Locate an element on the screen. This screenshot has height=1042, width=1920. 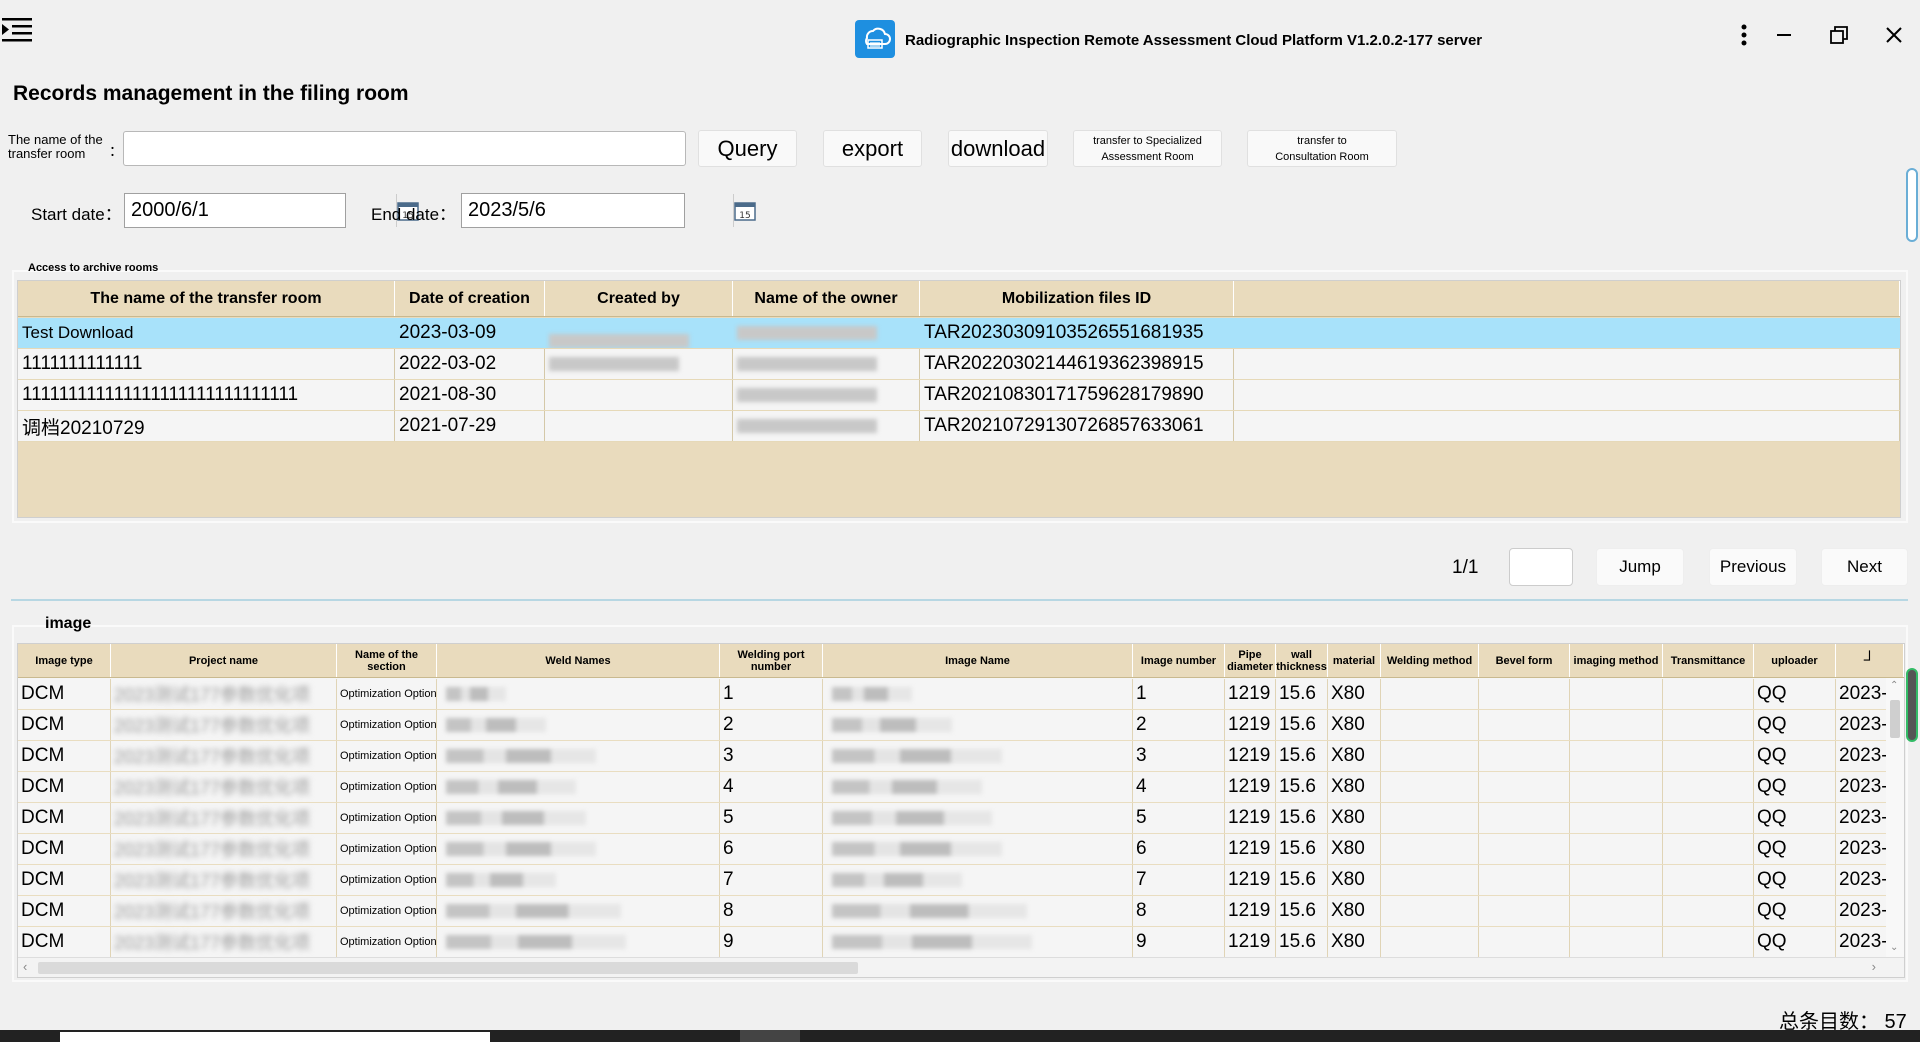
column-header: Image type is located at coordinates (64, 660).